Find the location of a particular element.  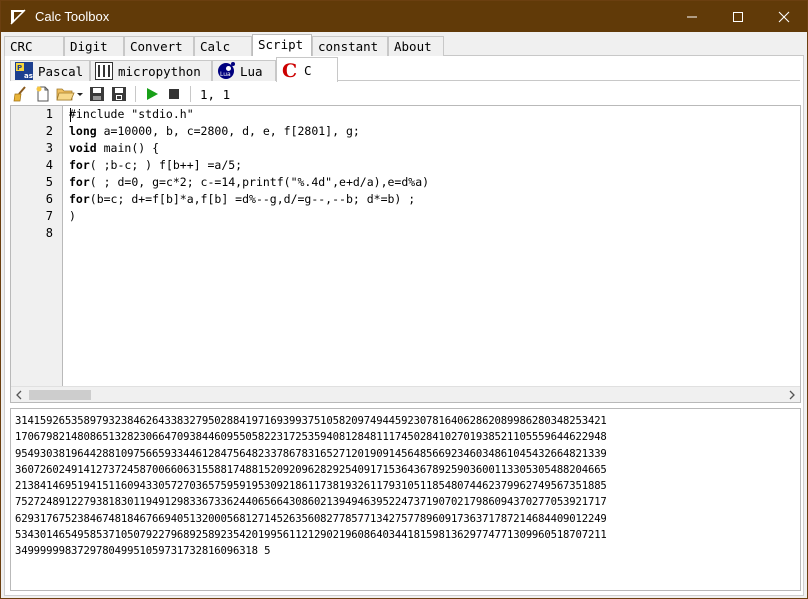

cursor-position: 1, 1 is located at coordinates (215, 94).